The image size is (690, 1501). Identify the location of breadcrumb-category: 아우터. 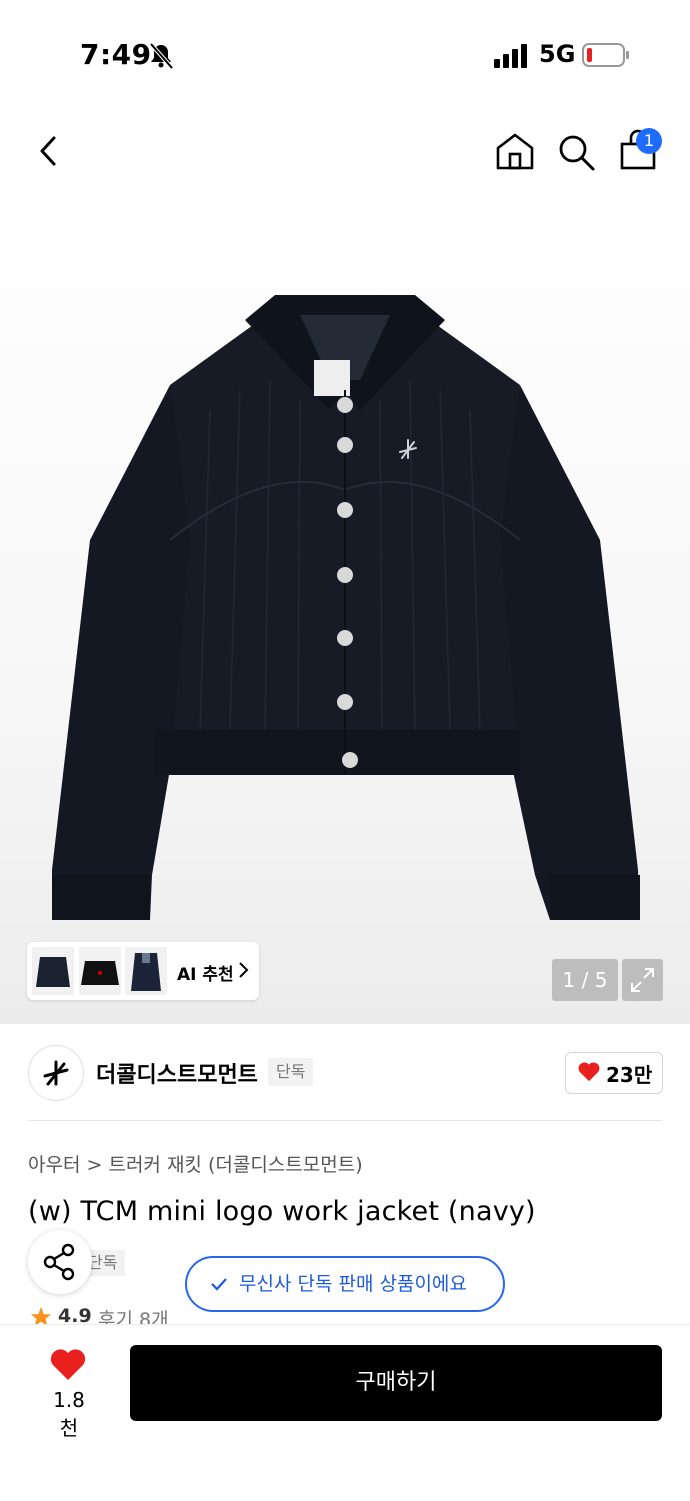
(54, 1165).